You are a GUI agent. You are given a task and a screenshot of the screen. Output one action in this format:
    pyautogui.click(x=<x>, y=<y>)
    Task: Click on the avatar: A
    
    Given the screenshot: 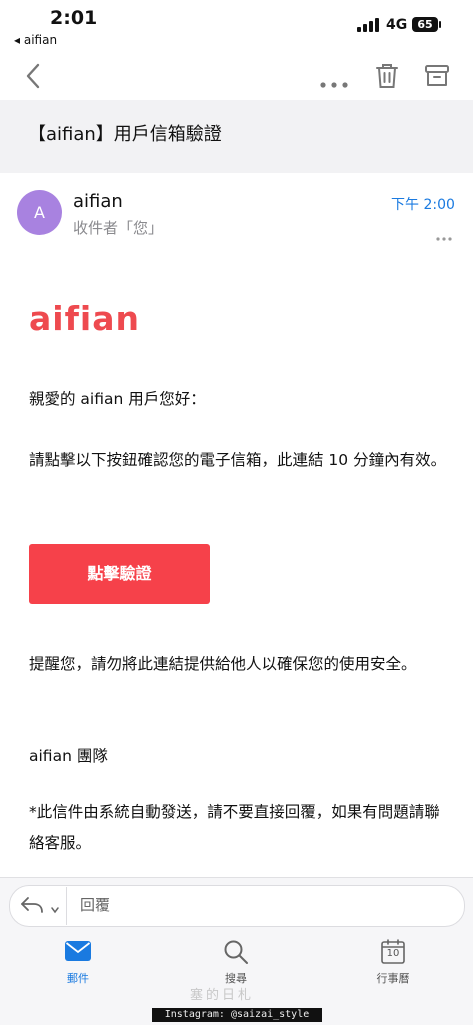 What is the action you would take?
    pyautogui.click(x=39, y=212)
    